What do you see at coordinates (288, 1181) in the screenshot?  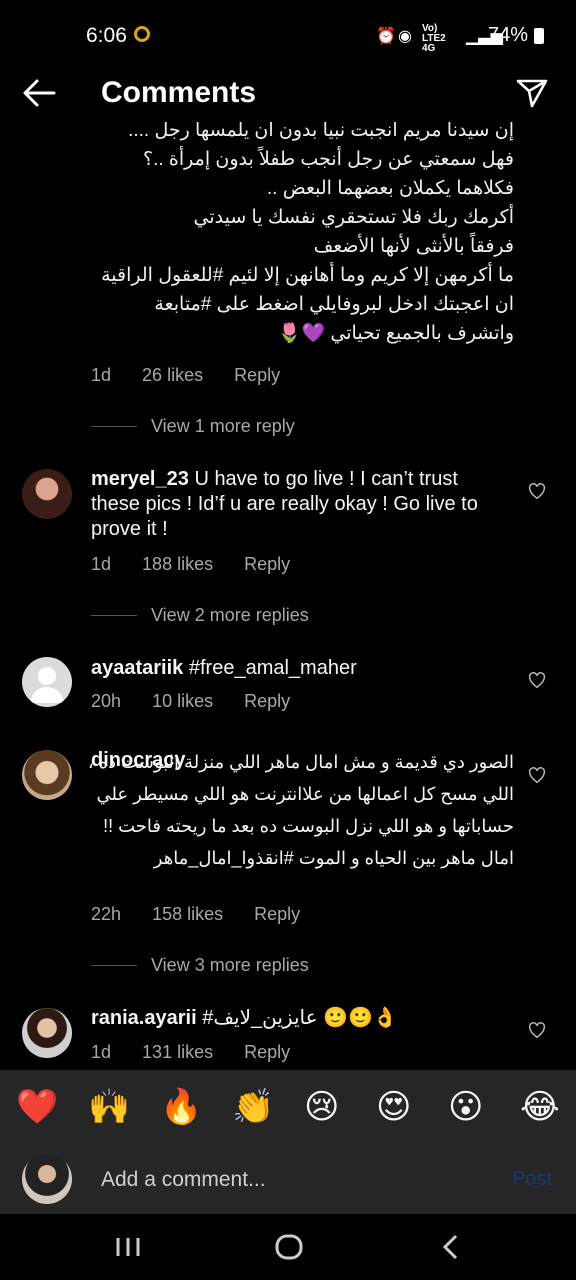 I see `comment-input-bar: Add a comment... Post` at bounding box center [288, 1181].